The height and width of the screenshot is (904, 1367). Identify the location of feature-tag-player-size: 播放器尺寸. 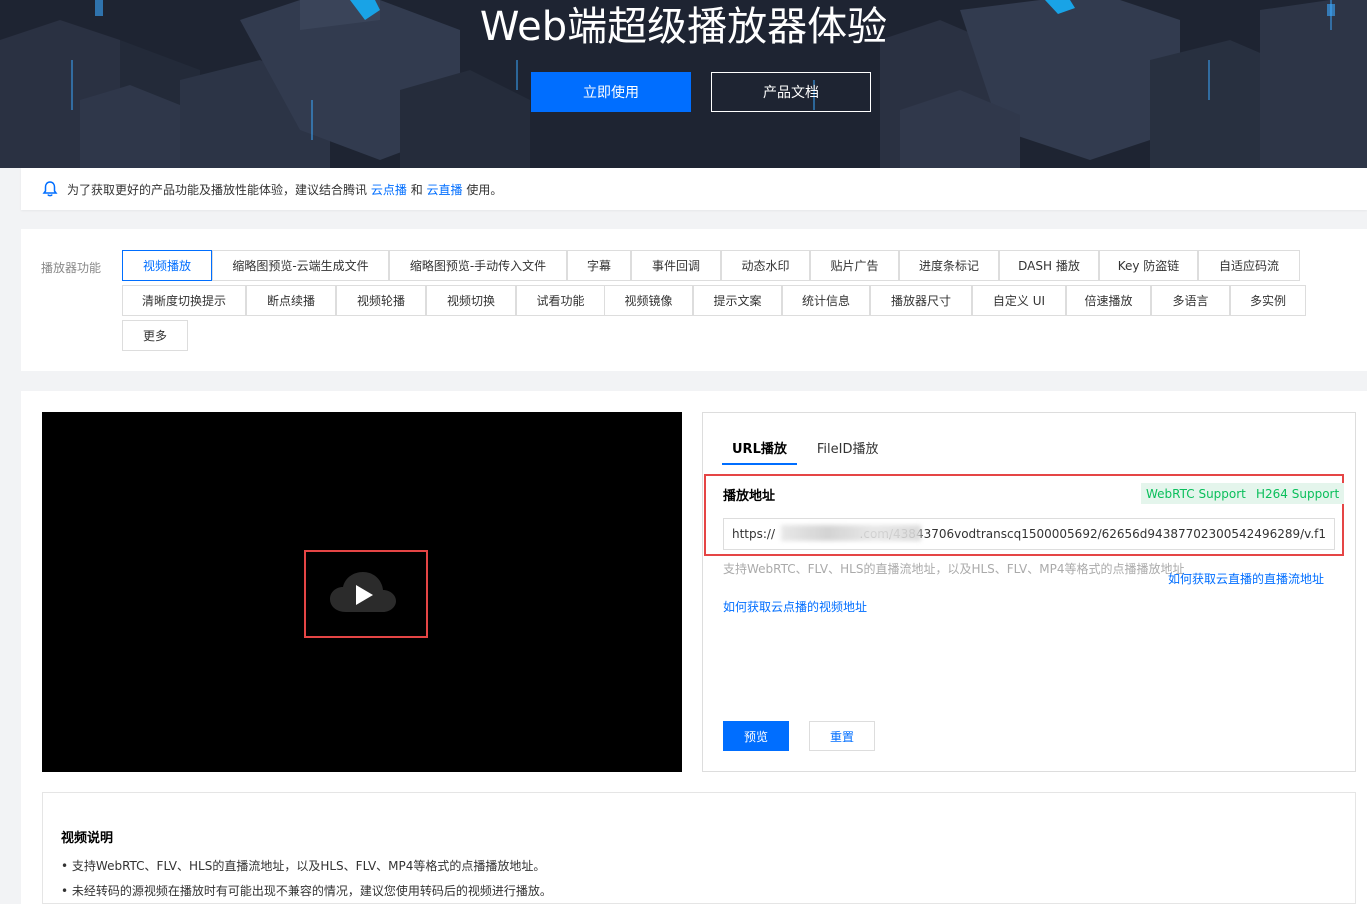
(921, 300).